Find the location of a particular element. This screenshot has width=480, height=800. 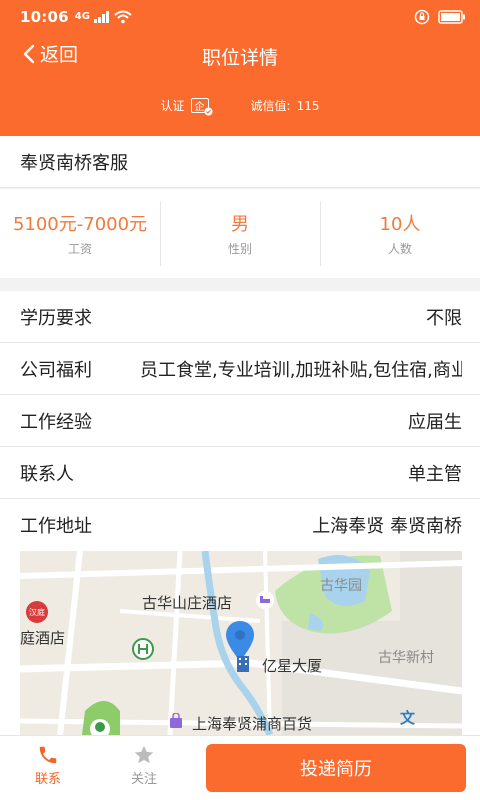

status-icons: 4G is located at coordinates (103, 17).